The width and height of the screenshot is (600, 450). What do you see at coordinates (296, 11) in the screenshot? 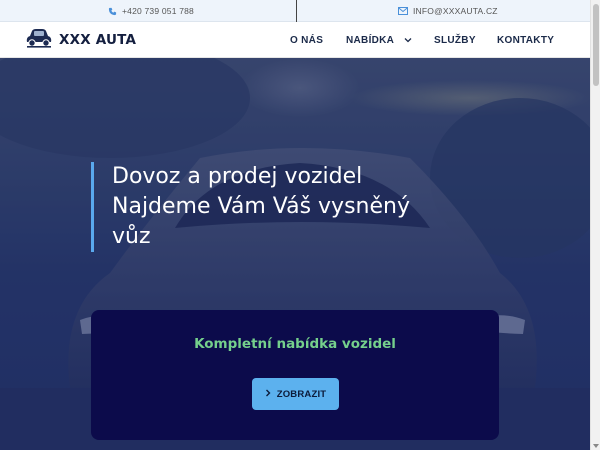
I see `topbar-divider` at bounding box center [296, 11].